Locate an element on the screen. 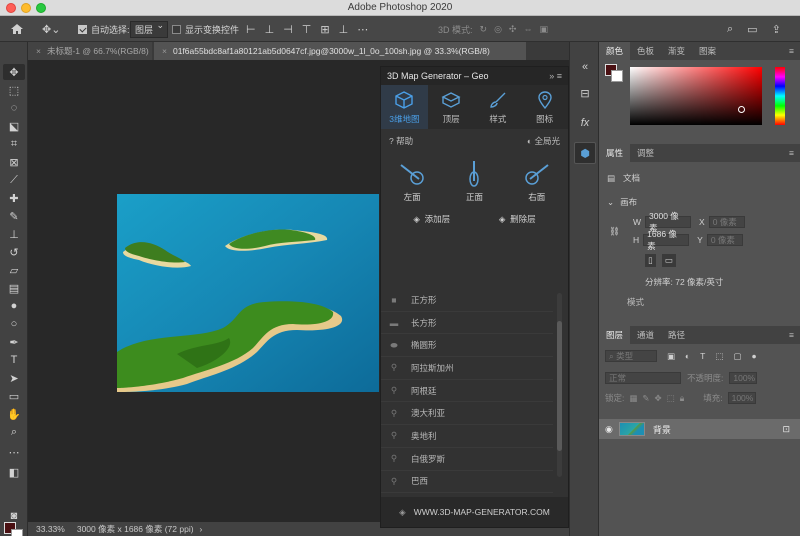 The image size is (800, 536). tab-color: 颜色 is located at coordinates (615, 51).